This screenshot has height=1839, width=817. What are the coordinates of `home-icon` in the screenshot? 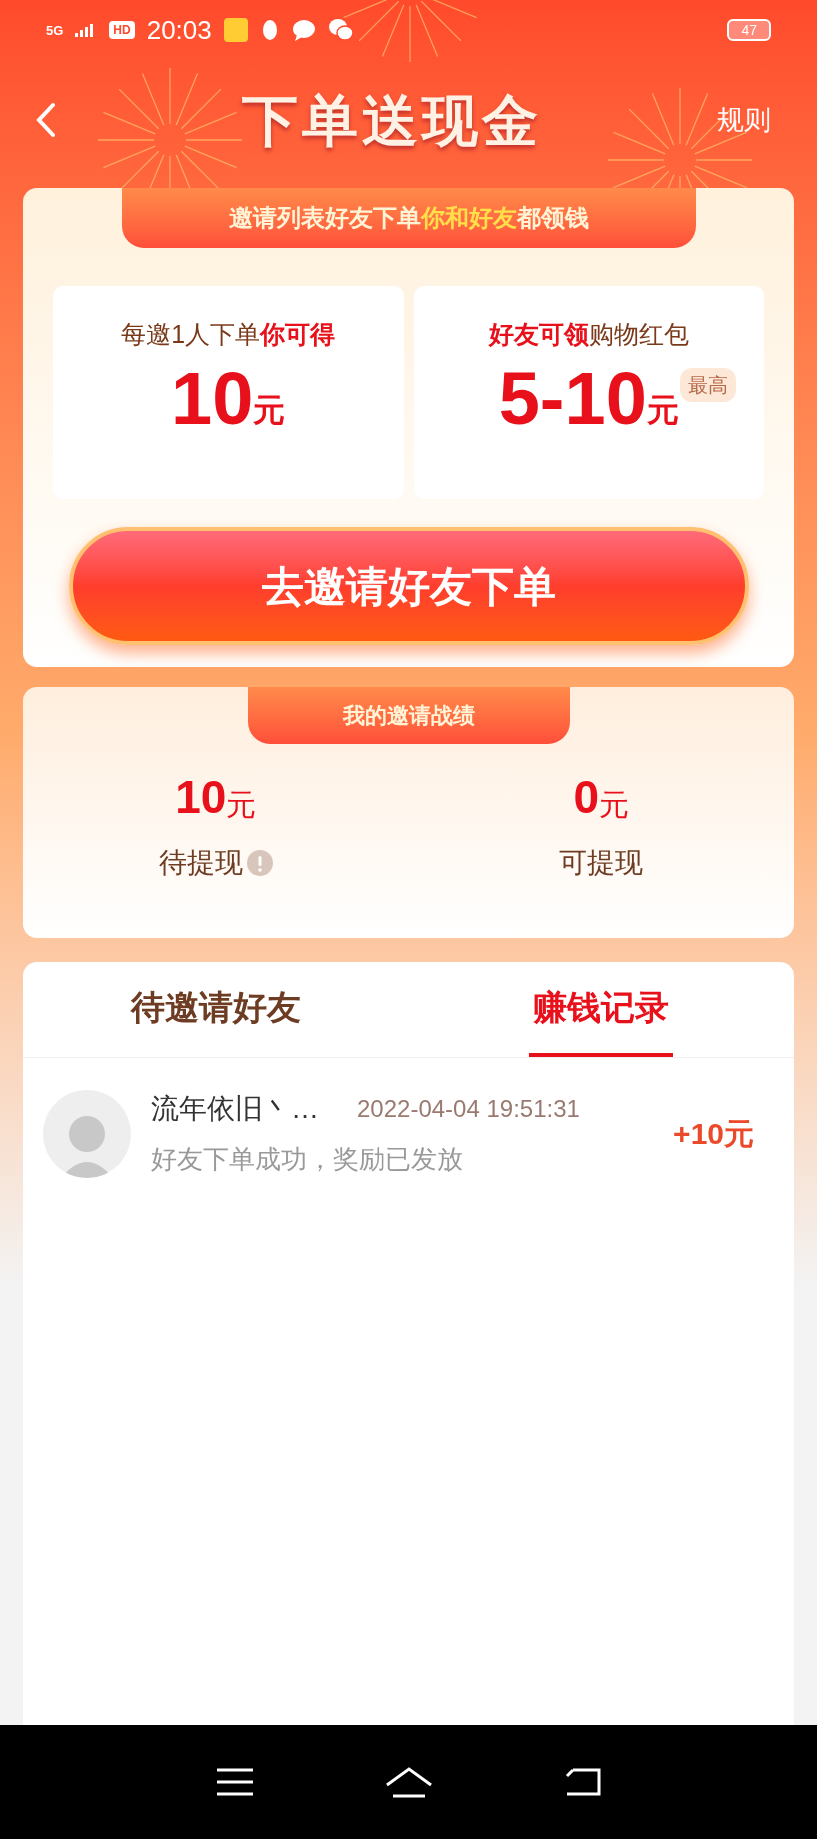 It's located at (408, 1782).